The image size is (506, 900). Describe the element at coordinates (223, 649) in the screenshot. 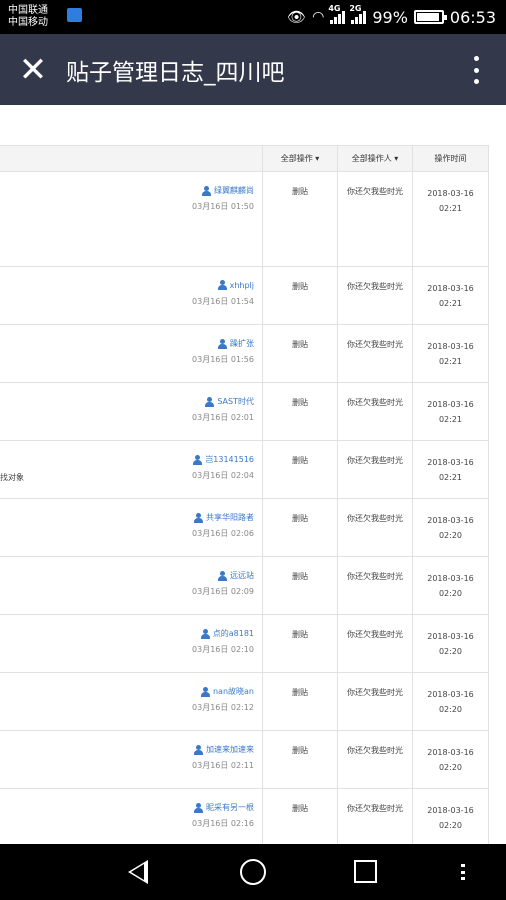

I see `post-date: 03月16日 02:10` at that location.